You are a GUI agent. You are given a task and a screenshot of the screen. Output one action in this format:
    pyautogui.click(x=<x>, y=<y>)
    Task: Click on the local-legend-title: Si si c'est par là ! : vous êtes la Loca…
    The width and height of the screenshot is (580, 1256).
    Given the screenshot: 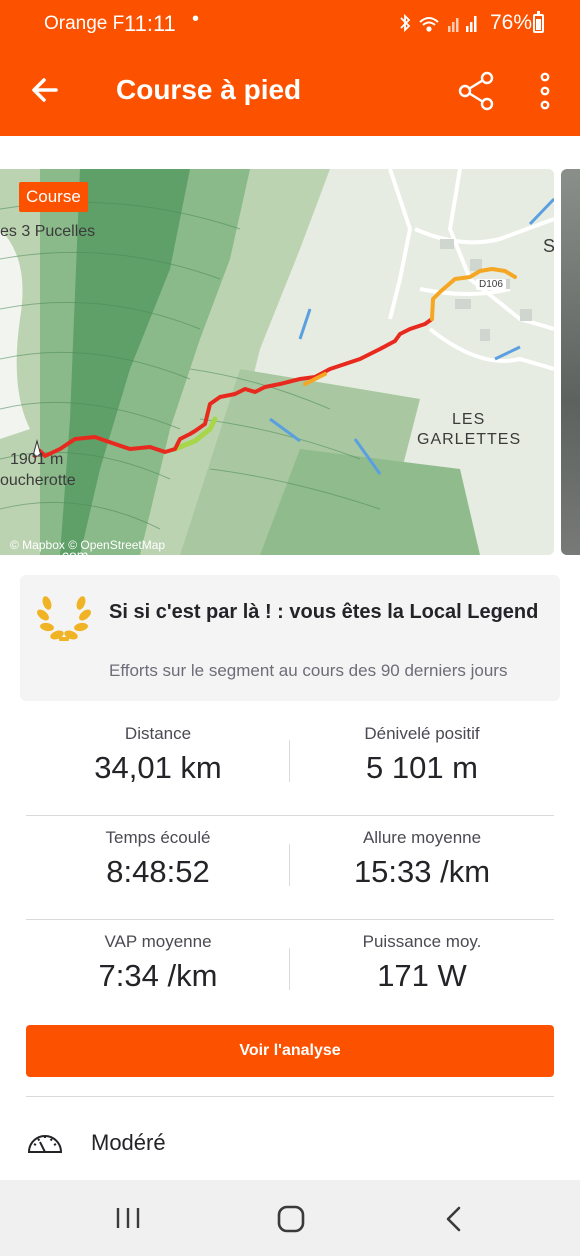 What is the action you would take?
    pyautogui.click(x=324, y=612)
    